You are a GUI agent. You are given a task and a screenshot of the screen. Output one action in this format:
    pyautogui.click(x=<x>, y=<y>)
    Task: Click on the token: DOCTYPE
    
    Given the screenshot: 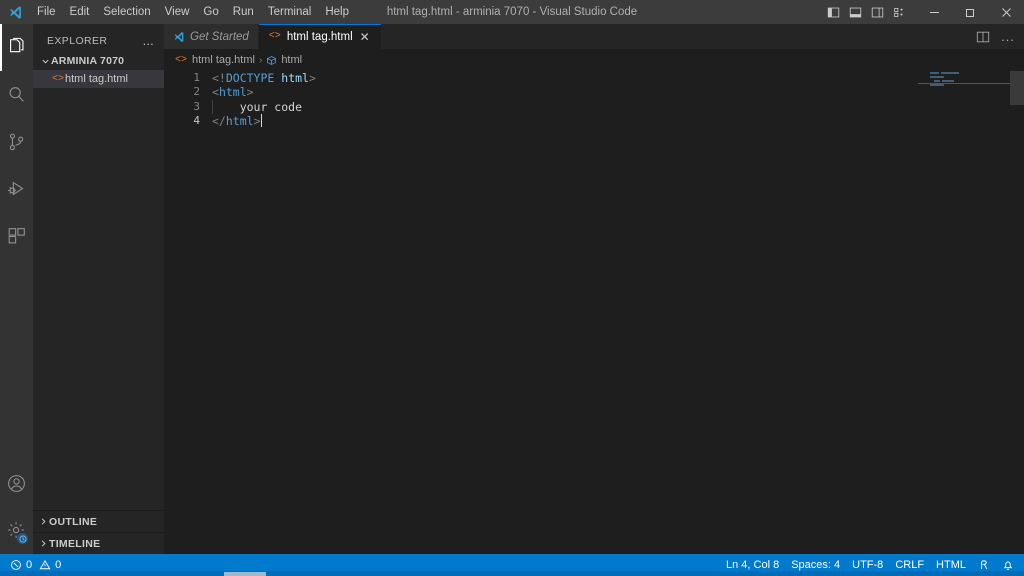 What is the action you would take?
    pyautogui.click(x=250, y=78)
    